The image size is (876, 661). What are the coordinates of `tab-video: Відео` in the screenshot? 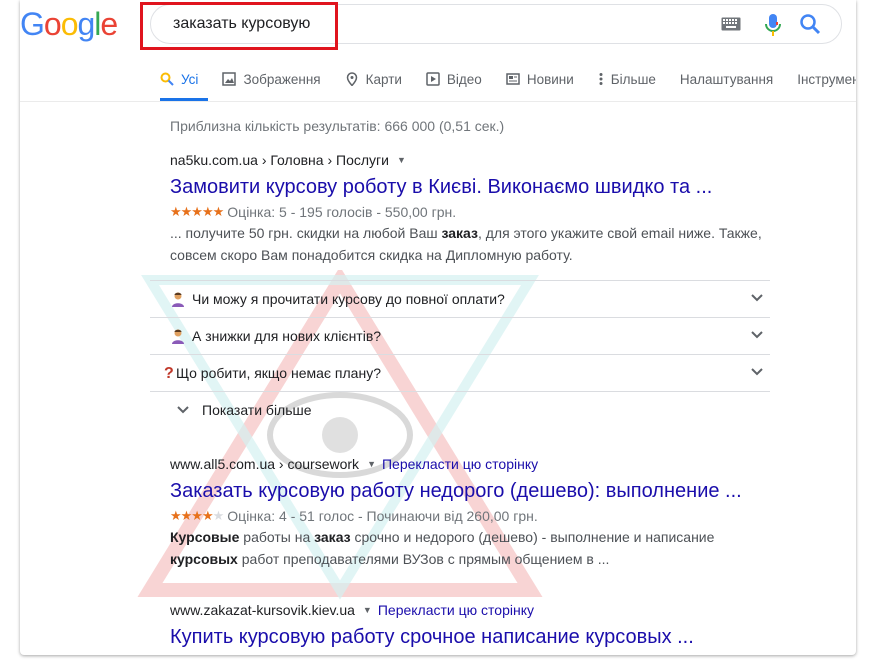 It's located at (454, 79).